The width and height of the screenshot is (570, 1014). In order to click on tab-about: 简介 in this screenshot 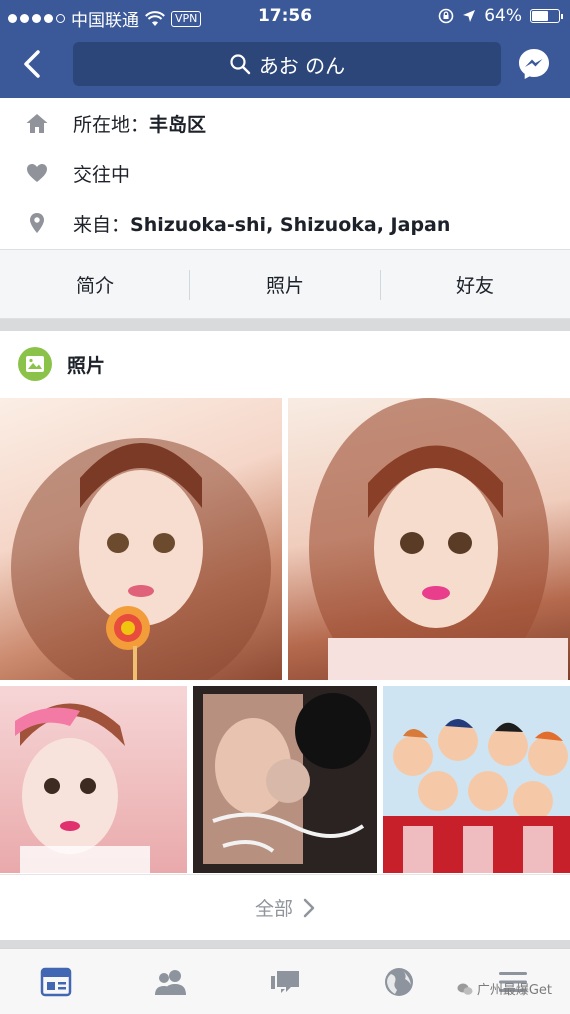, I will do `click(95, 284)`.